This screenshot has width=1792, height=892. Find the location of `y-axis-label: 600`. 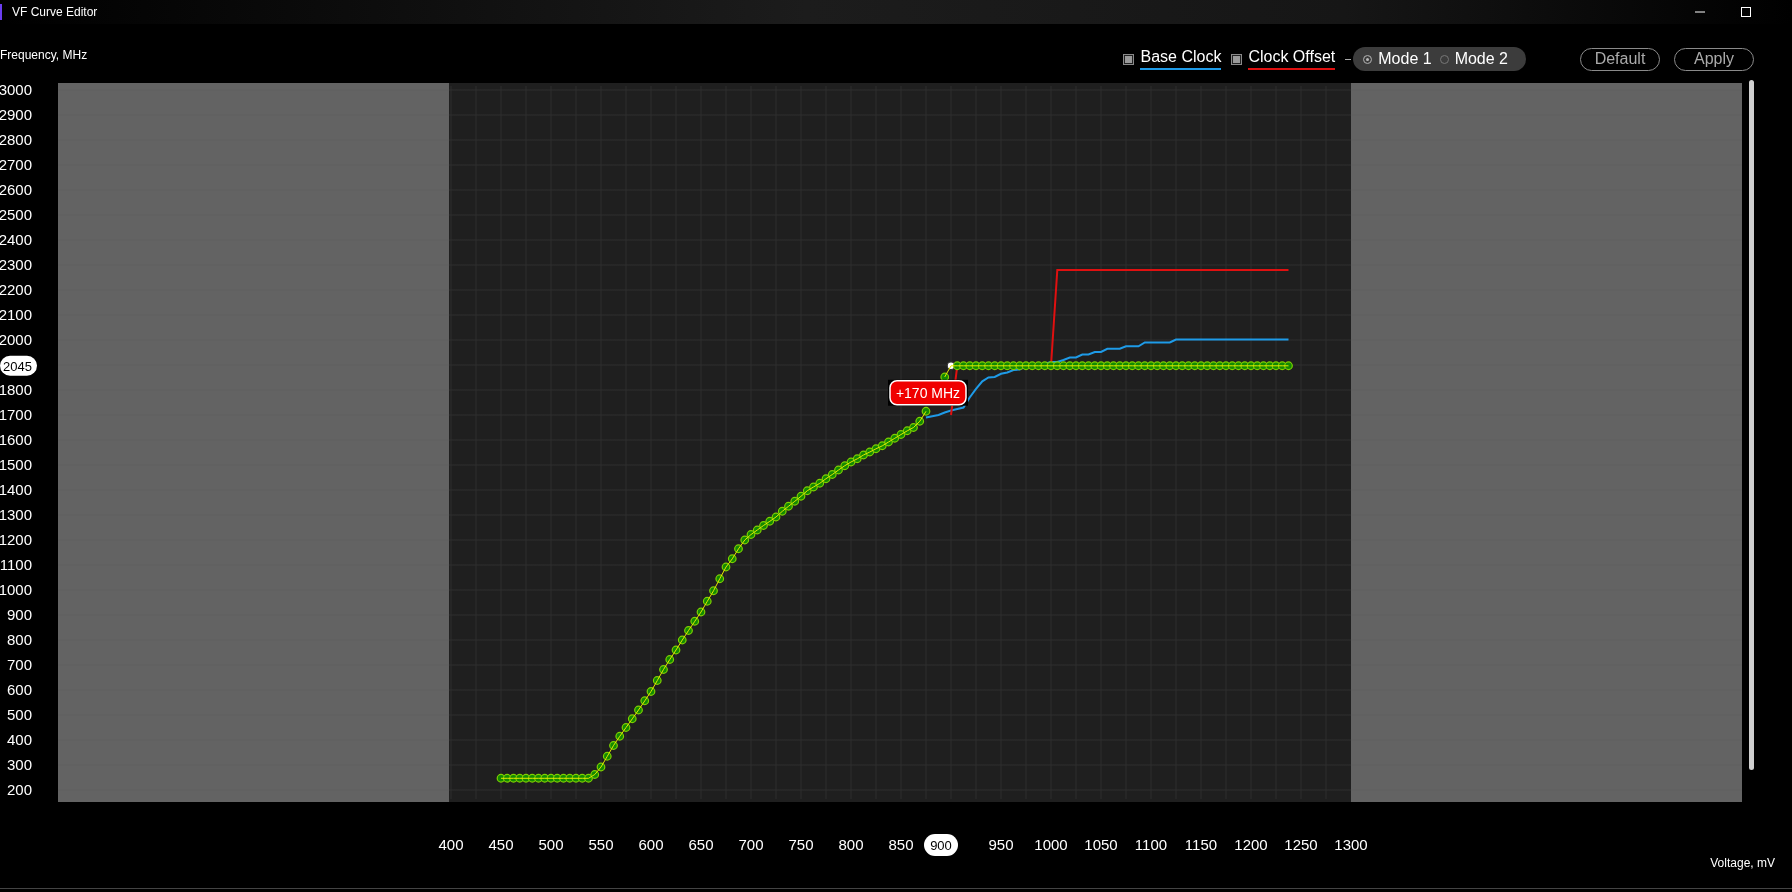

y-axis-label: 600 is located at coordinates (19, 689).